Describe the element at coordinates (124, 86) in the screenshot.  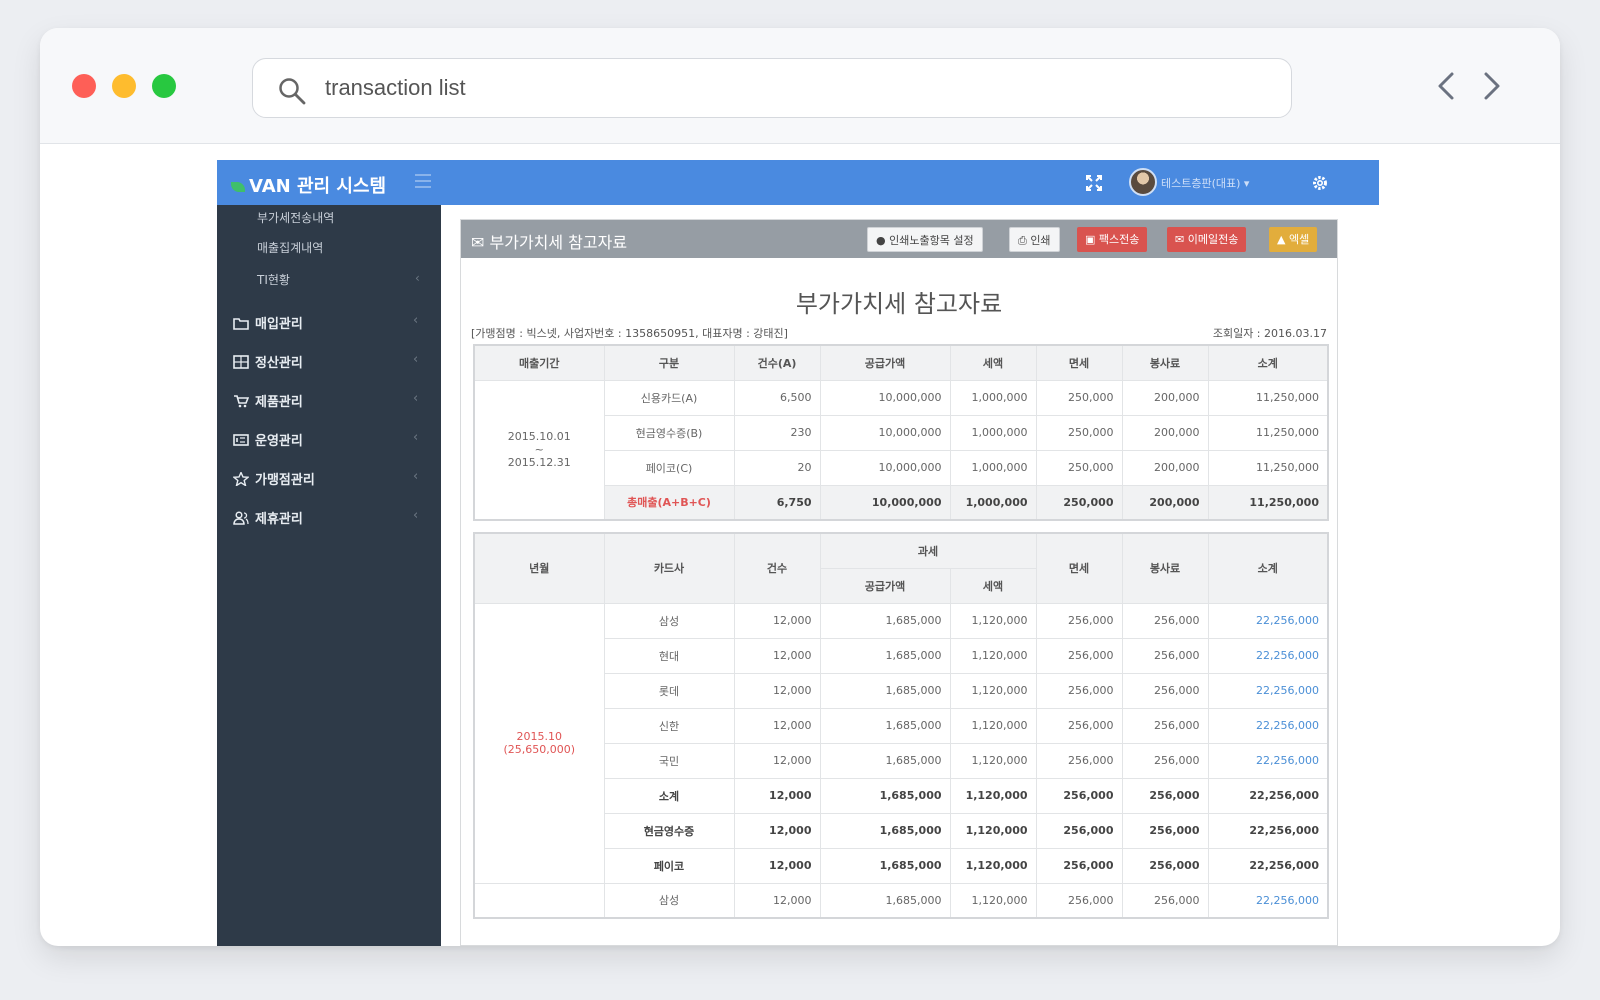
I see `minimize-window-button` at that location.